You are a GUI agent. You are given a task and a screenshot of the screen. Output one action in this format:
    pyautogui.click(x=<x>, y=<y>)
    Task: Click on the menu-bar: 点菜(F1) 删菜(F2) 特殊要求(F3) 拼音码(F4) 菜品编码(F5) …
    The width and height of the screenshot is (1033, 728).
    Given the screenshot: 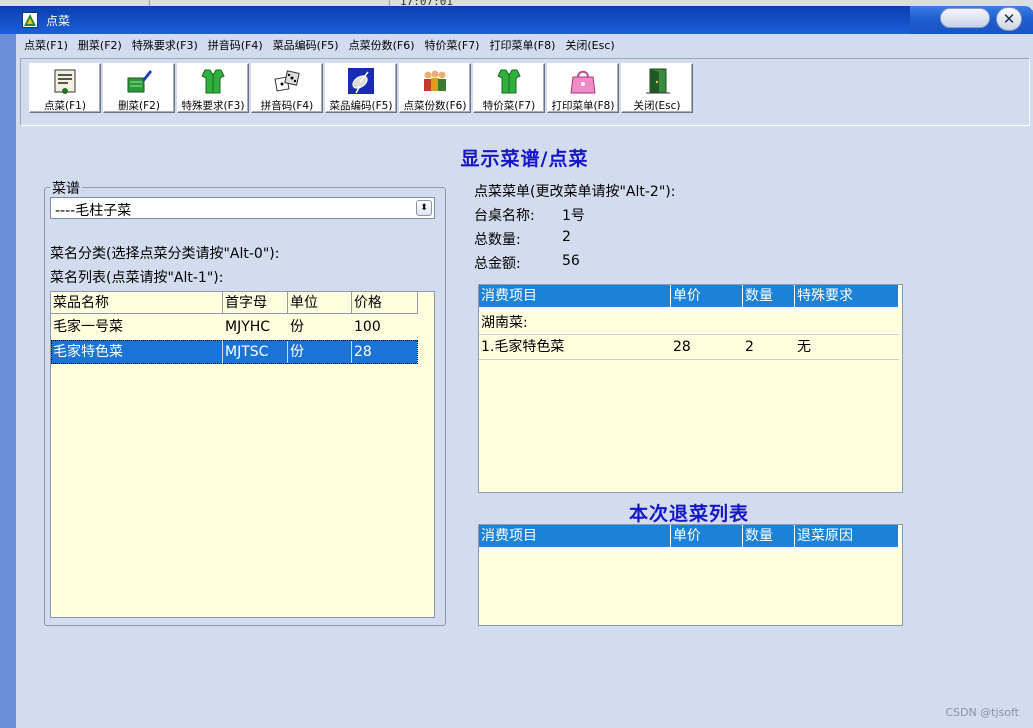 What is the action you would take?
    pyautogui.click(x=524, y=45)
    